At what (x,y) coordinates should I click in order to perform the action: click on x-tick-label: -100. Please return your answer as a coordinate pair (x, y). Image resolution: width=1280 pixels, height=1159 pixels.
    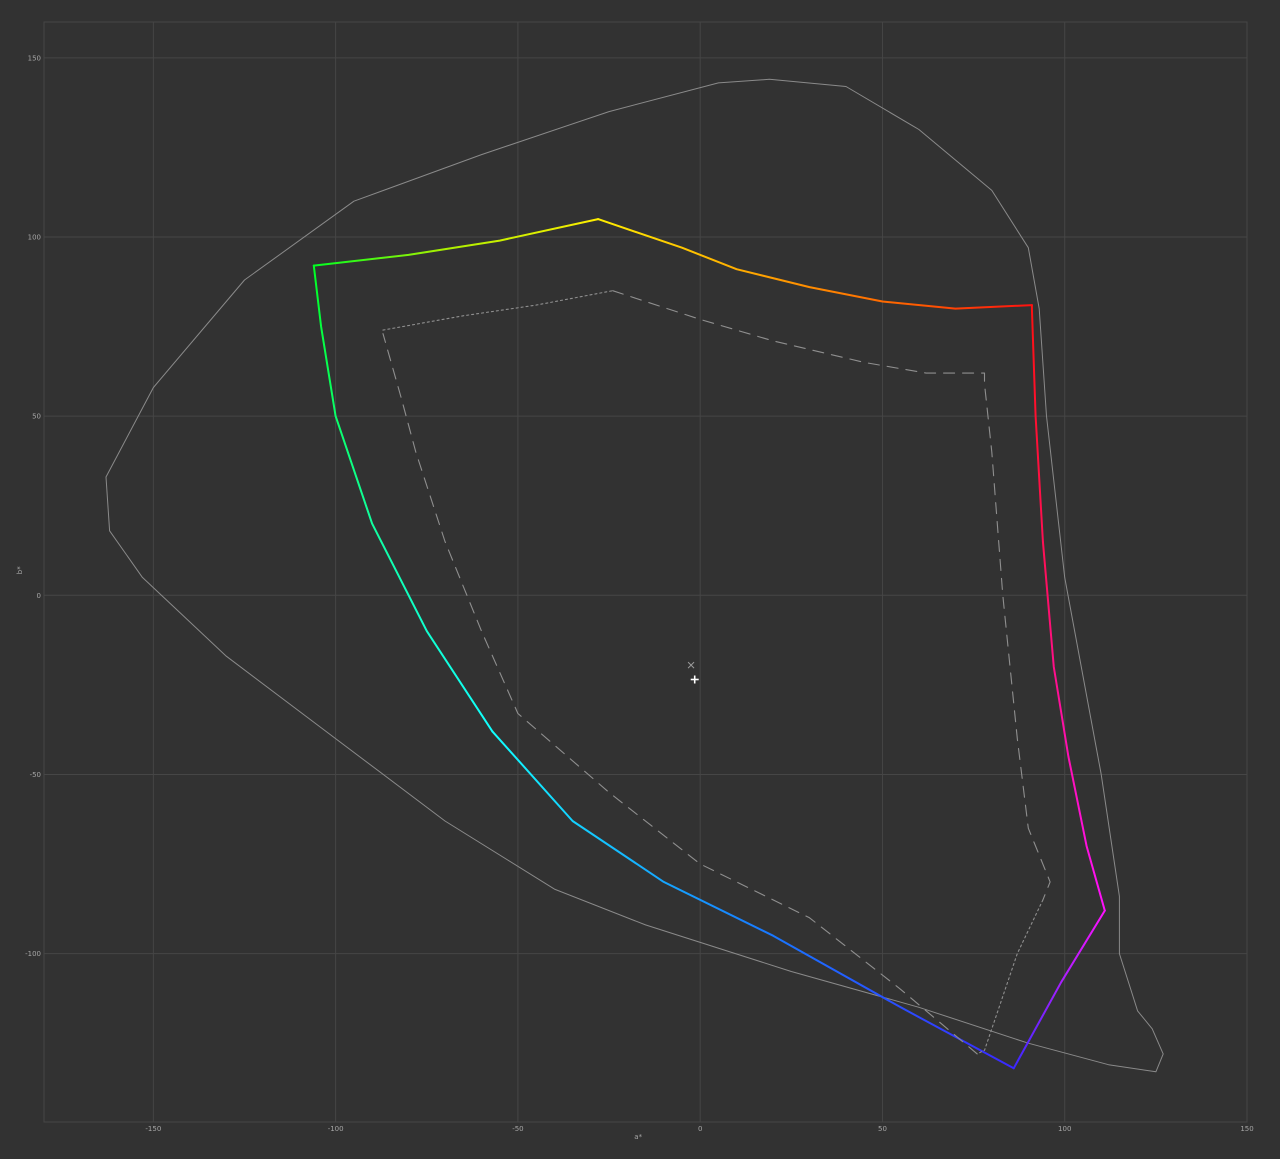
    Looking at the image, I should click on (336, 1129).